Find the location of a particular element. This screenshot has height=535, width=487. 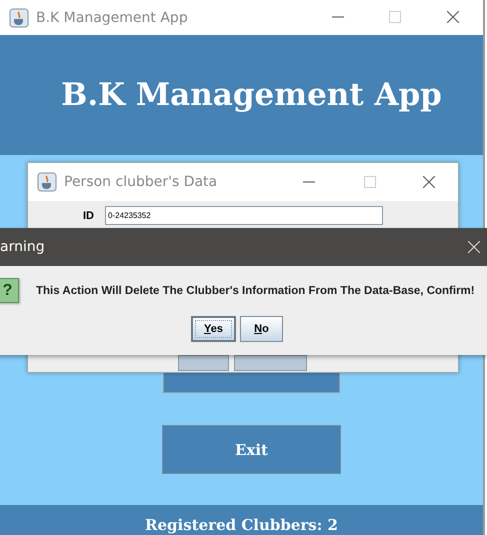

dialog-title: arning is located at coordinates (22, 247).